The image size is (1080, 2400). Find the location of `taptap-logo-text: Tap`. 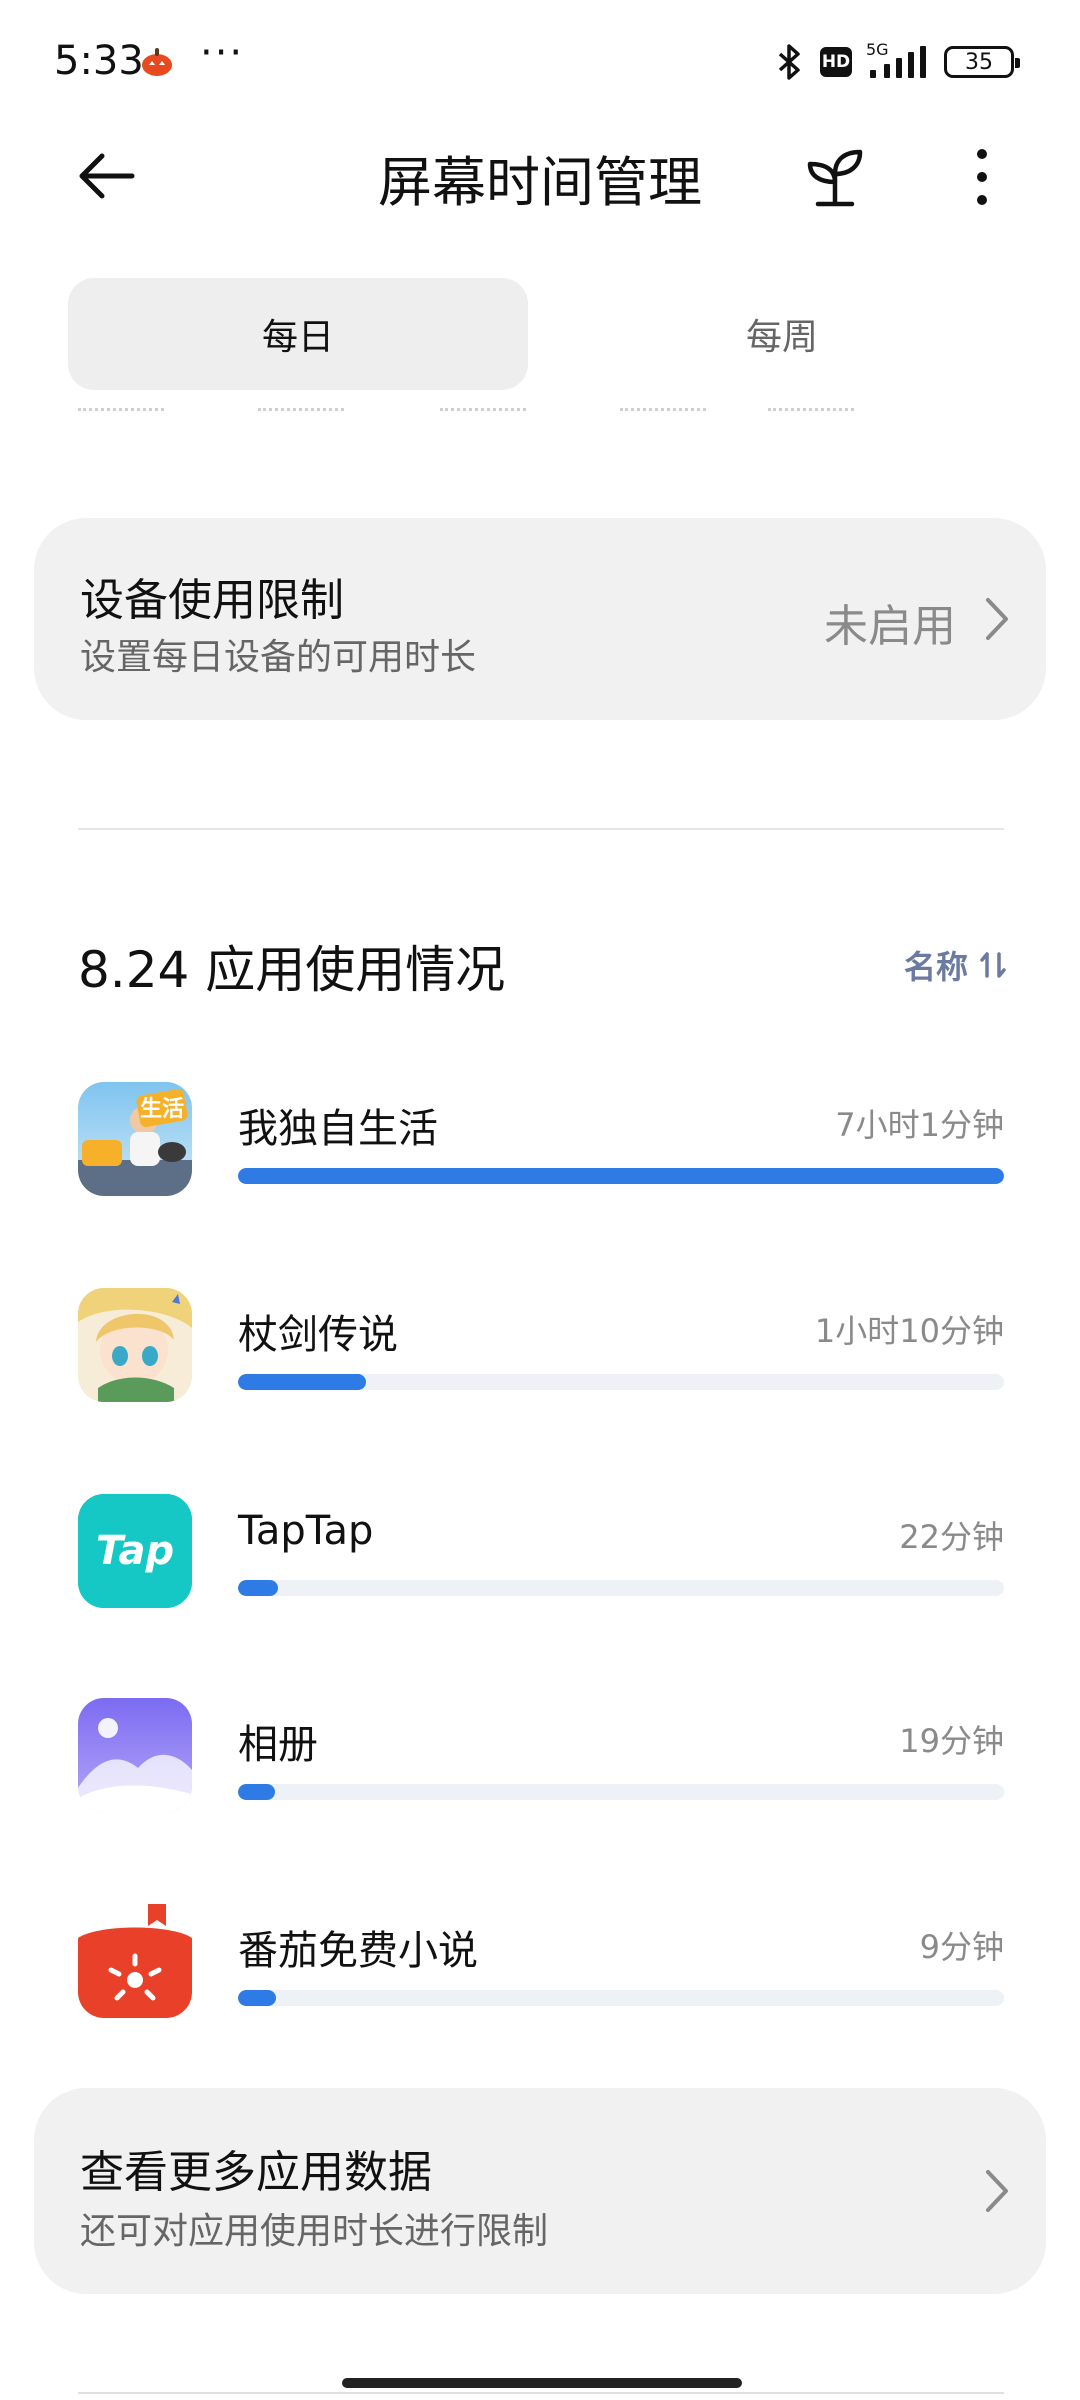

taptap-logo-text: Tap is located at coordinates (135, 1551).